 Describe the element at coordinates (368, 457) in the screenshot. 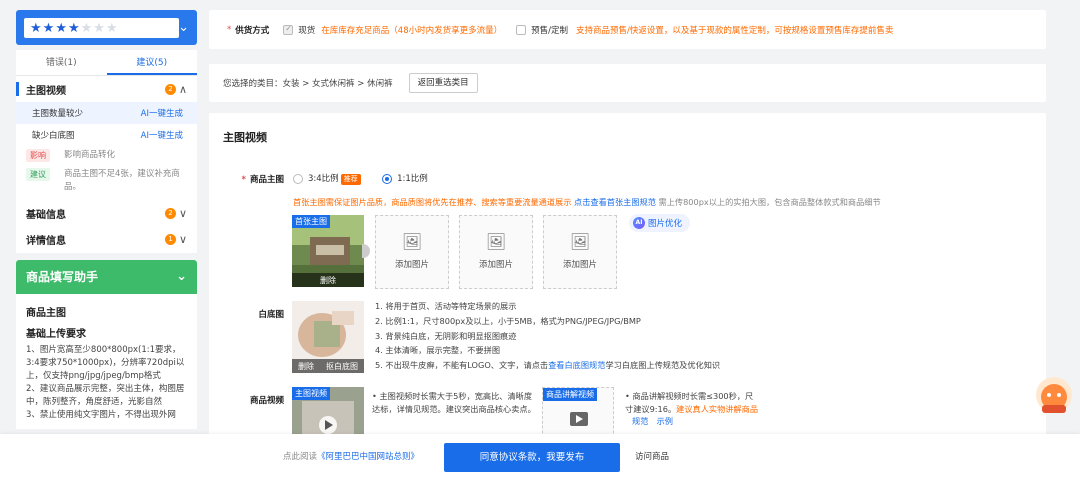

I see `agreement-link: 《阿里巴巴中国网站总则》` at that location.